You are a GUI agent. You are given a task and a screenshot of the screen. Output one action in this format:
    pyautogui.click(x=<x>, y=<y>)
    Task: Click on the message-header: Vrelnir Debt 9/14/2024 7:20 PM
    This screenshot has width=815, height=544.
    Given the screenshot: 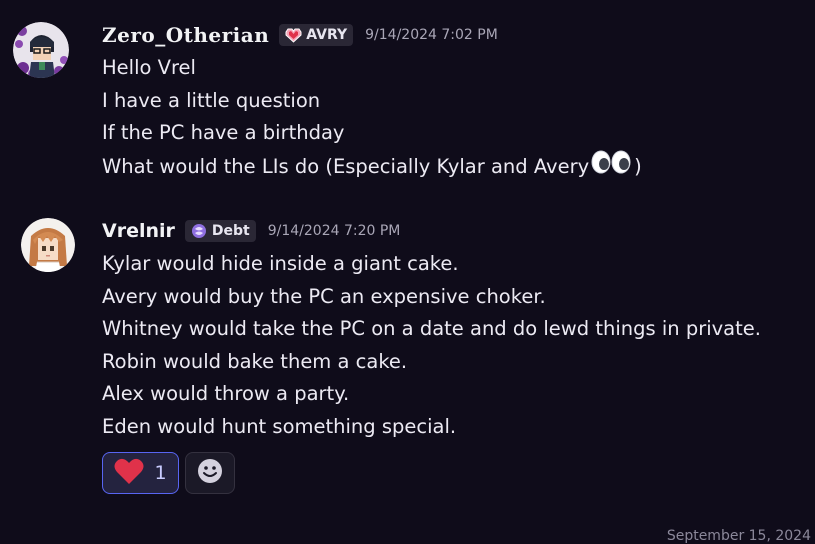 What is the action you would take?
    pyautogui.click(x=251, y=231)
    